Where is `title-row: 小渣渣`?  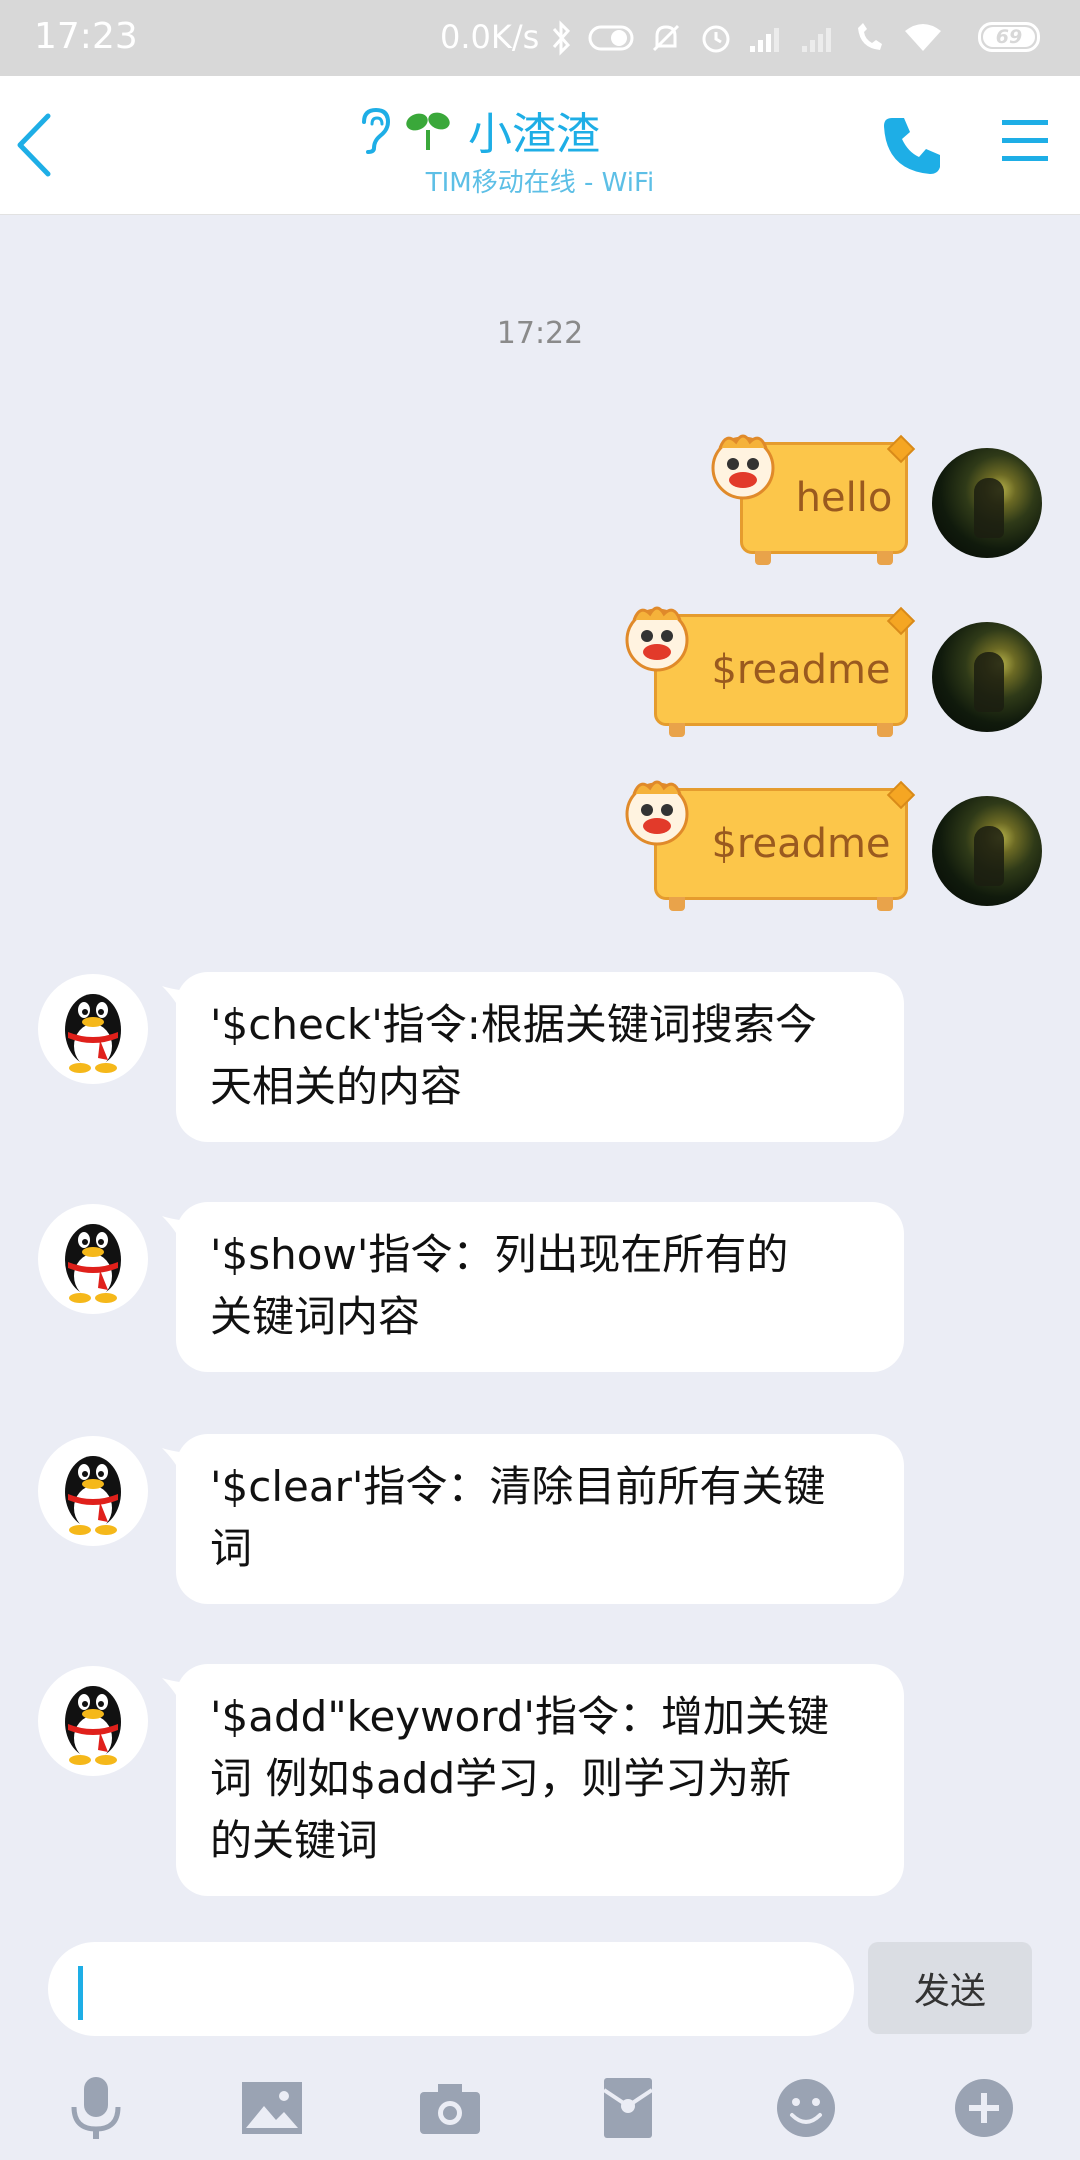
title-row: 小渣渣 is located at coordinates (478, 130).